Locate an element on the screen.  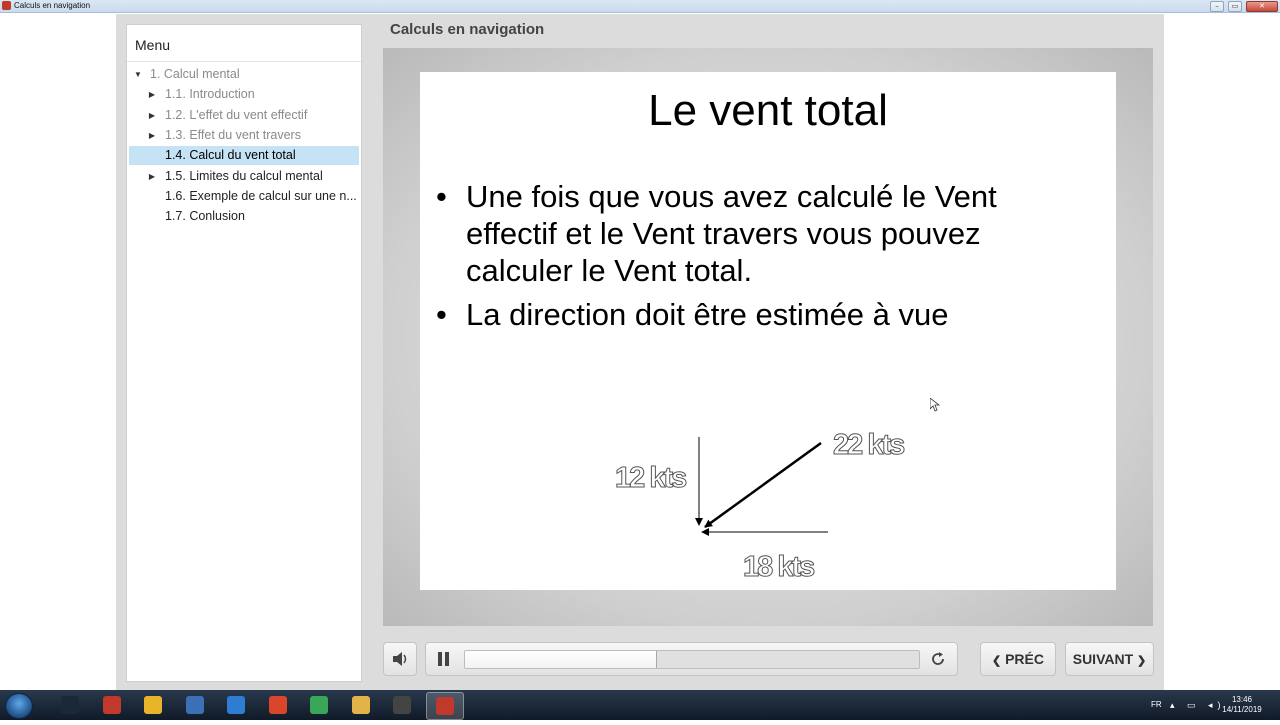
menu-item-label: 1.3. Effet du vent travers is located at coordinates (233, 134).